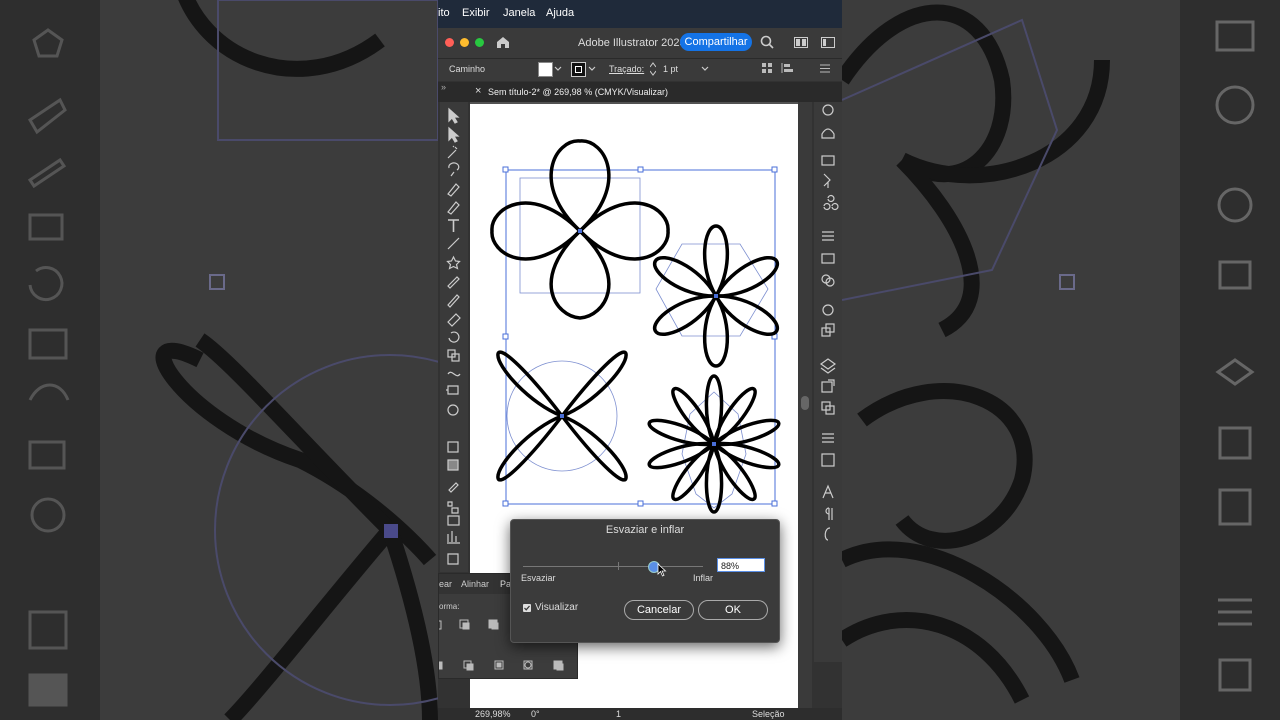  I want to click on workspace-icon, so click(828, 42).